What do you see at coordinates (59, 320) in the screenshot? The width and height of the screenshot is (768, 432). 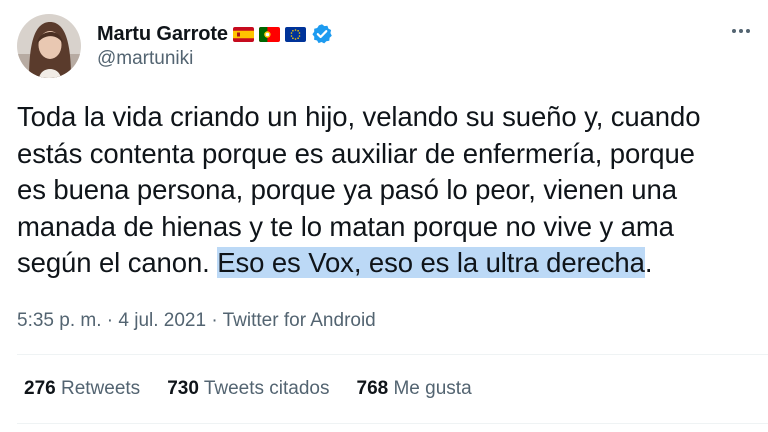 I see `tweet-time: 5:35 p. m.` at bounding box center [59, 320].